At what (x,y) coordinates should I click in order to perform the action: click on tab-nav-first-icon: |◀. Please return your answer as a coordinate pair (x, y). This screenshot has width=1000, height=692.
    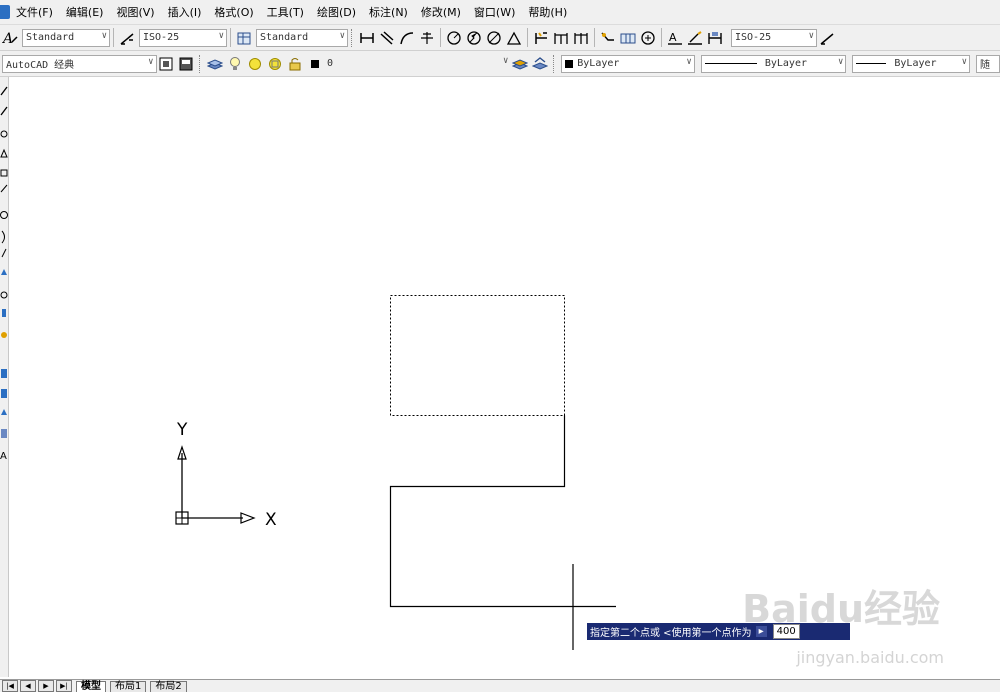
    Looking at the image, I should click on (10, 686).